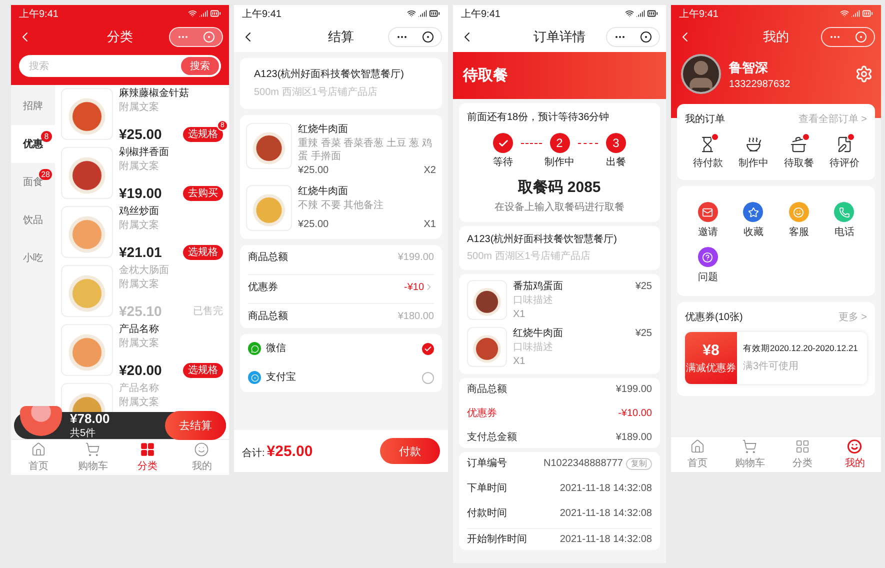  Describe the element at coordinates (289, 451) in the screenshot. I see `total-amount: ¥25.00` at that location.